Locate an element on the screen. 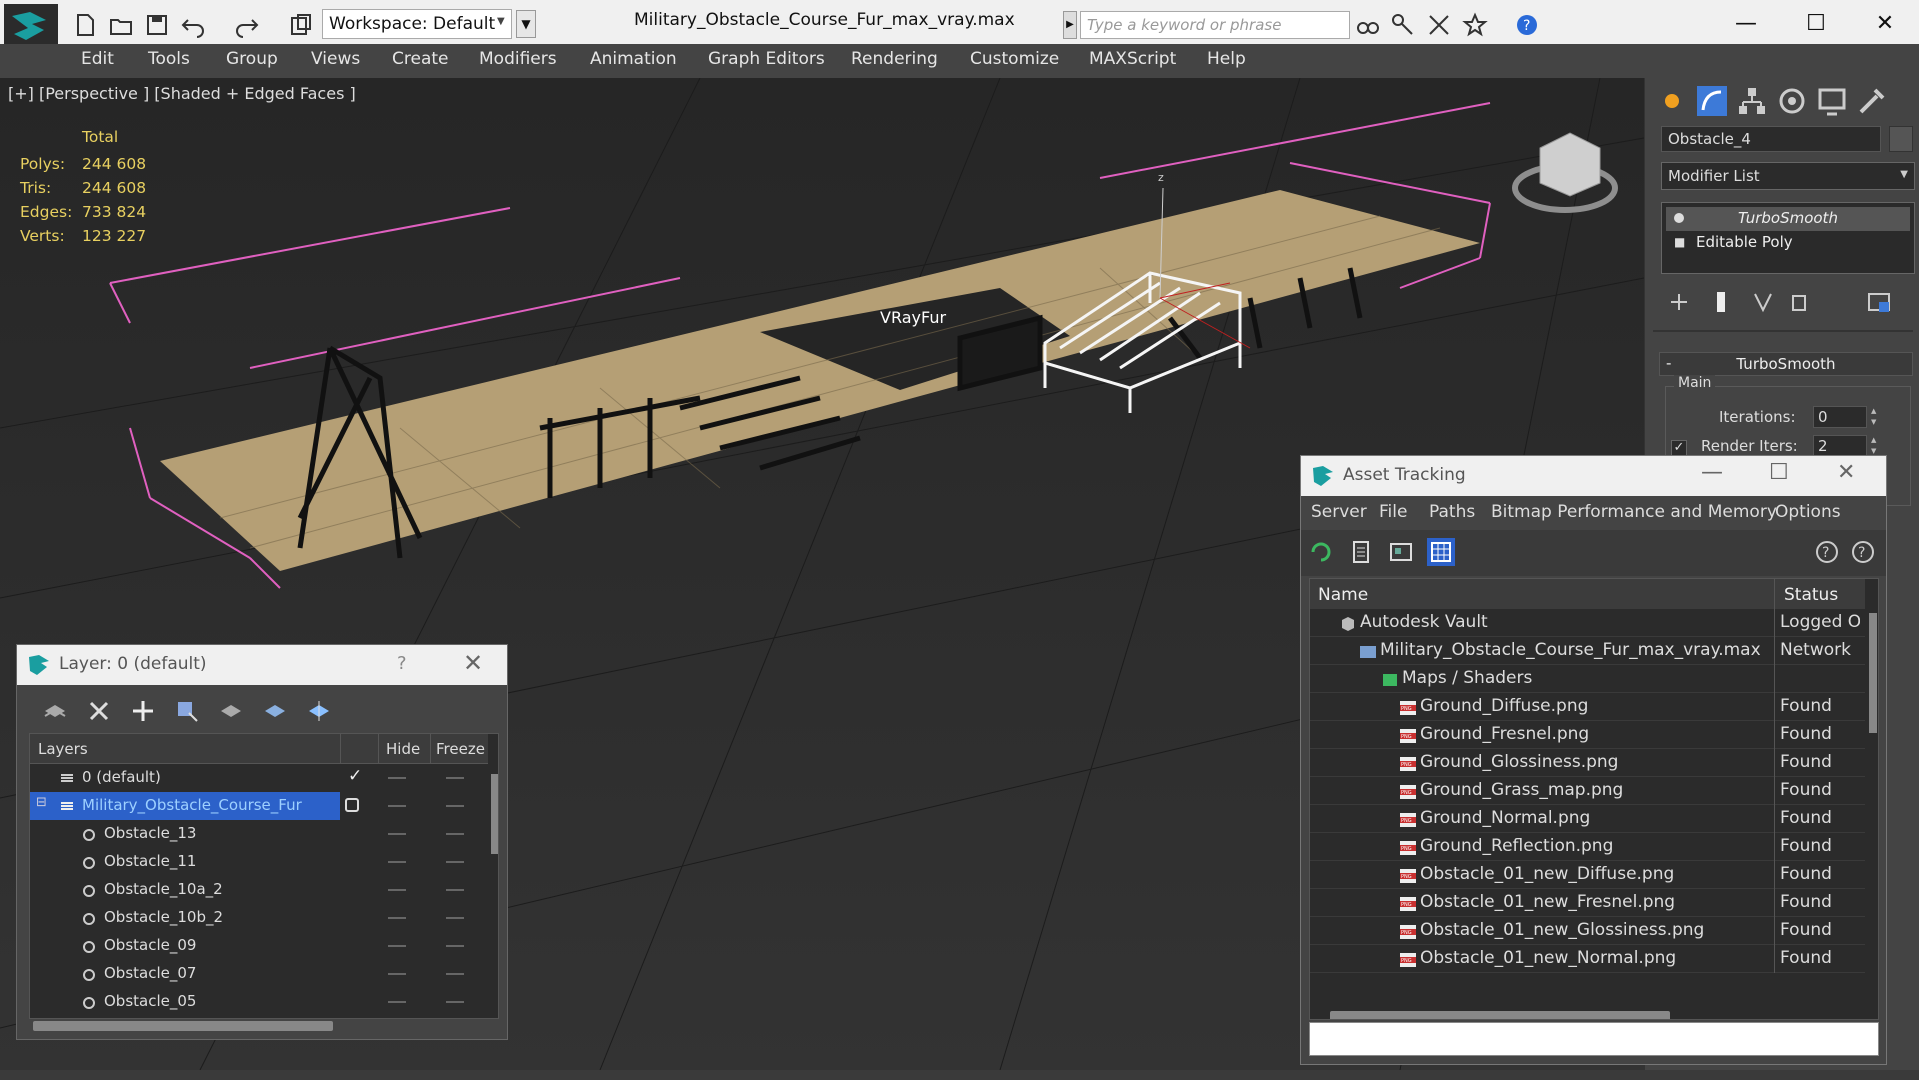 This screenshot has height=1080, width=1919. layer-row-object: Obstacle_05 is located at coordinates (259, 1002).